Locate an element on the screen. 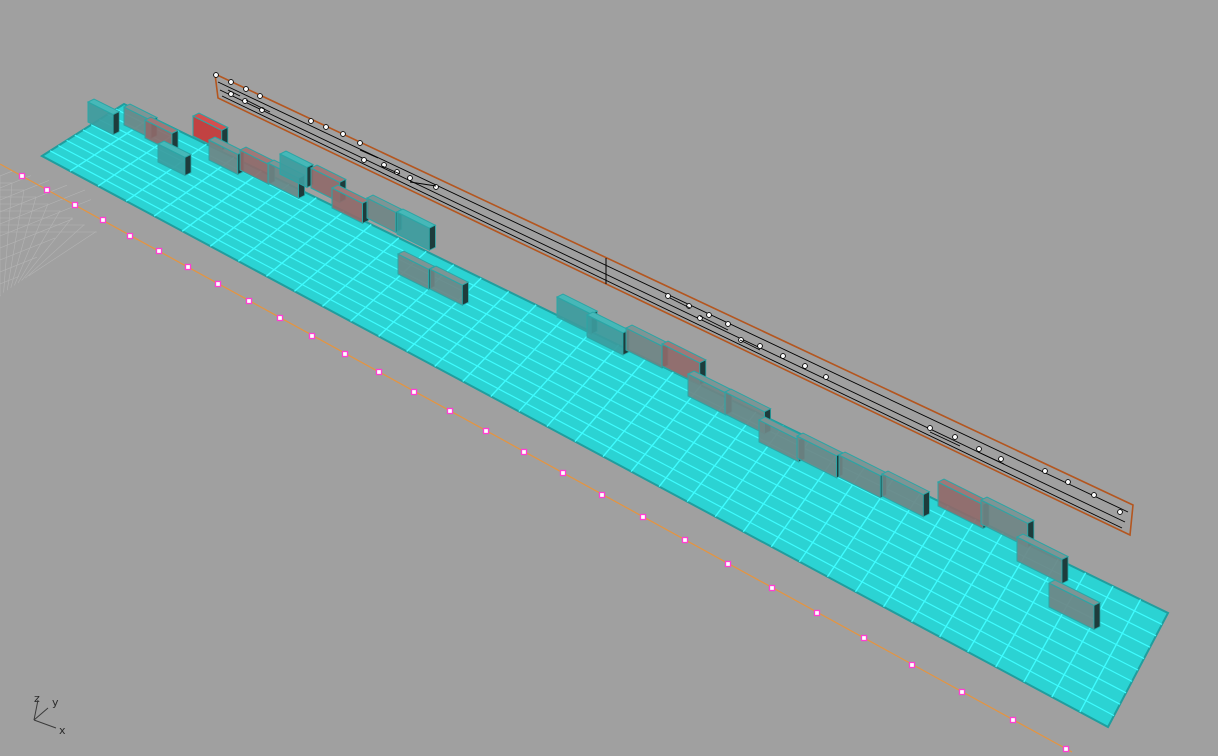 Image resolution: width=1218 pixels, height=756 pixels. x-axis-line is located at coordinates (45, 724).